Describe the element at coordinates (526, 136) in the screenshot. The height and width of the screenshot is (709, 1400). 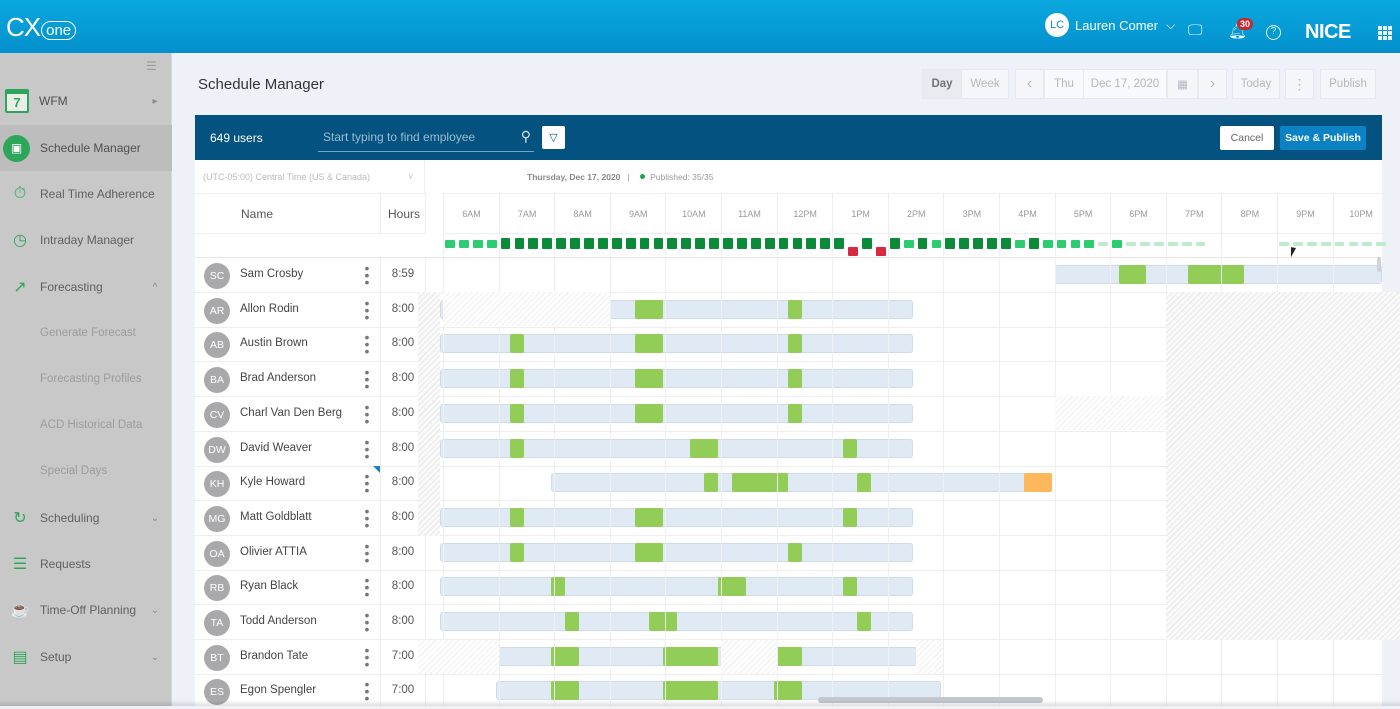
I see `search-icon: ⚲` at that location.